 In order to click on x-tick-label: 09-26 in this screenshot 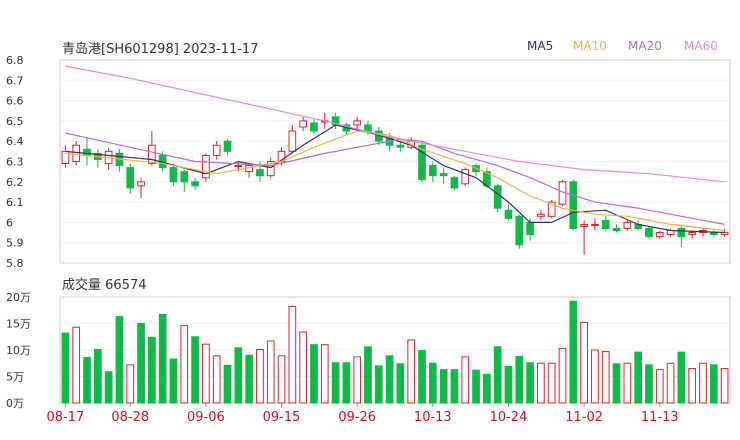, I will do `click(357, 417)`.